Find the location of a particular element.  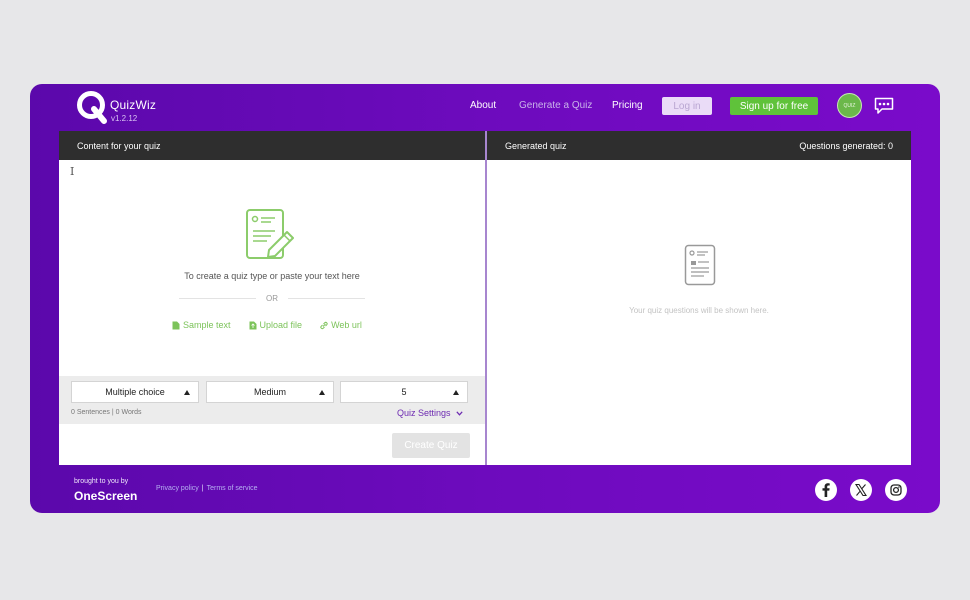

avatar: QUIZ is located at coordinates (849, 105).